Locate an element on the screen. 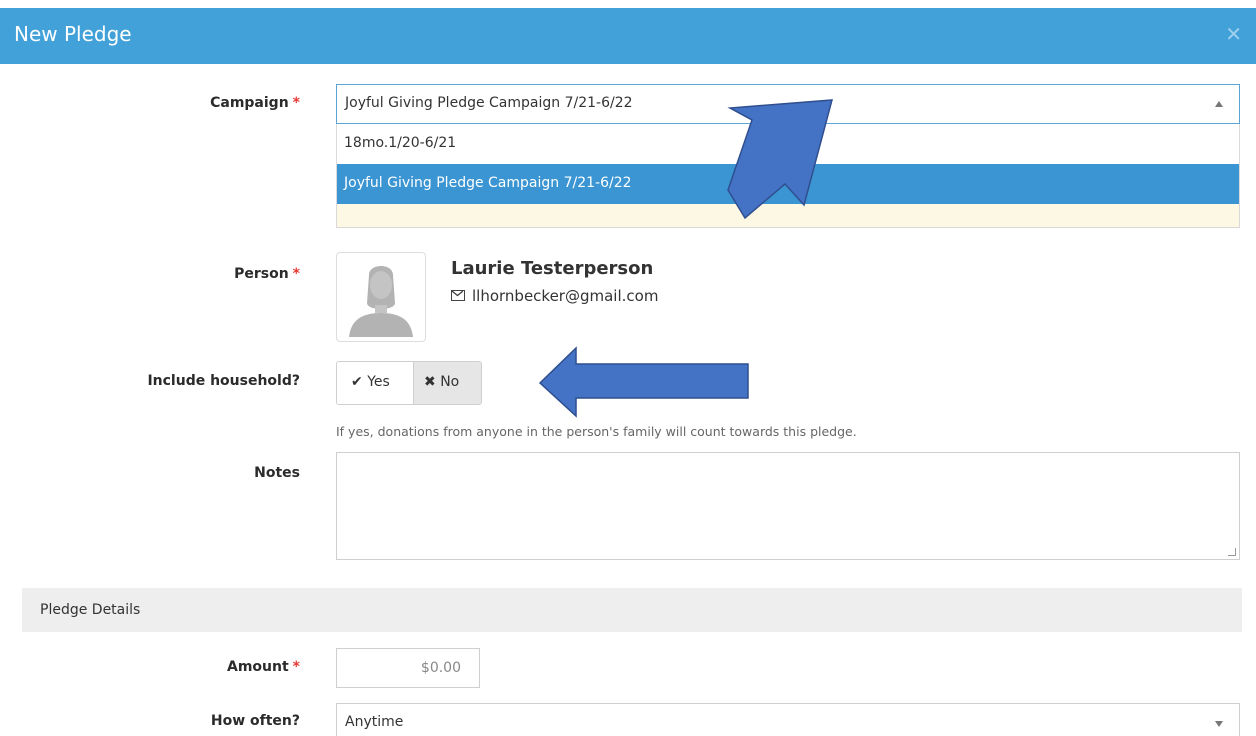 The image size is (1256, 736). campaign-option: 18mo.1/20-6/21 is located at coordinates (788, 144).